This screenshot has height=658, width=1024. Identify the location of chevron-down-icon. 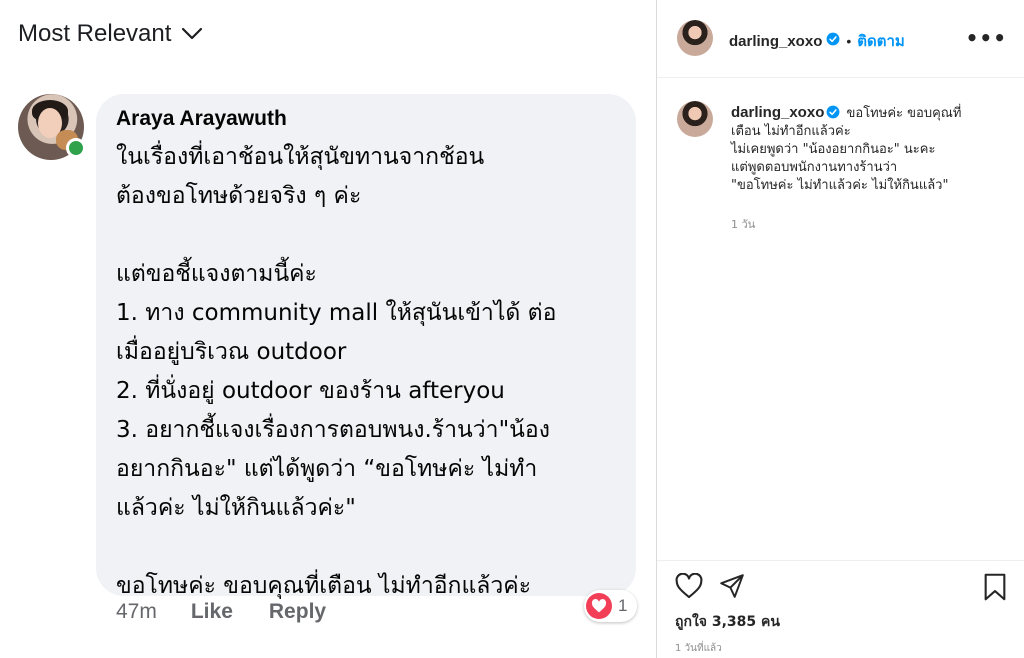
(192, 34).